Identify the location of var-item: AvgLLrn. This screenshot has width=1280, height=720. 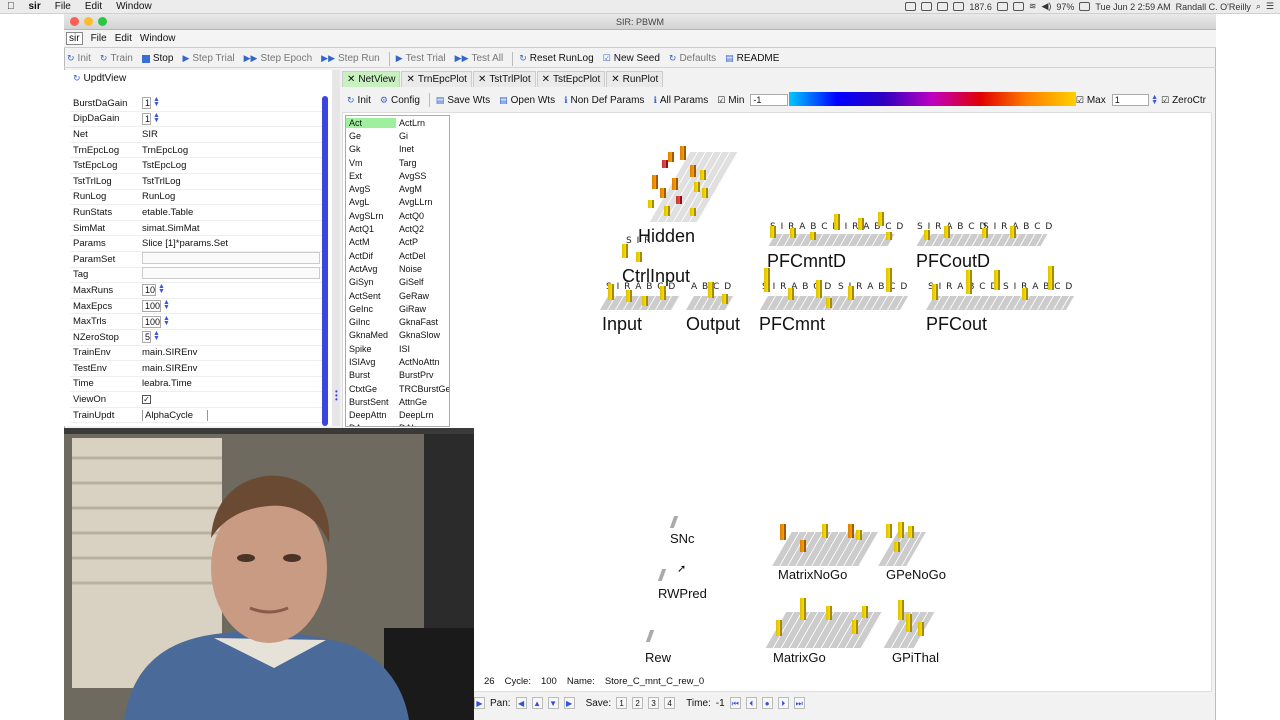
(421, 202).